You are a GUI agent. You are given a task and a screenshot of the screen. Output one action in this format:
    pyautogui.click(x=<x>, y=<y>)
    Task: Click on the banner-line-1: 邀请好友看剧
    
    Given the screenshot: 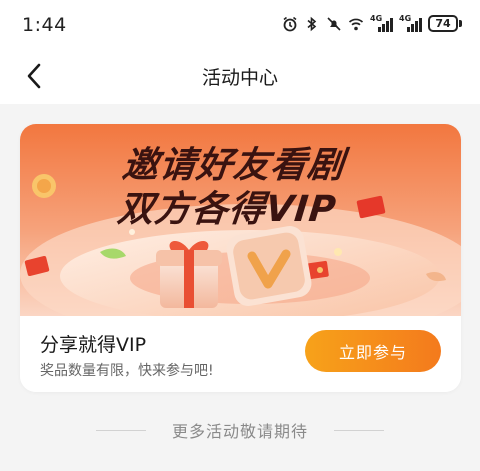 What is the action you would take?
    pyautogui.click(x=233, y=165)
    